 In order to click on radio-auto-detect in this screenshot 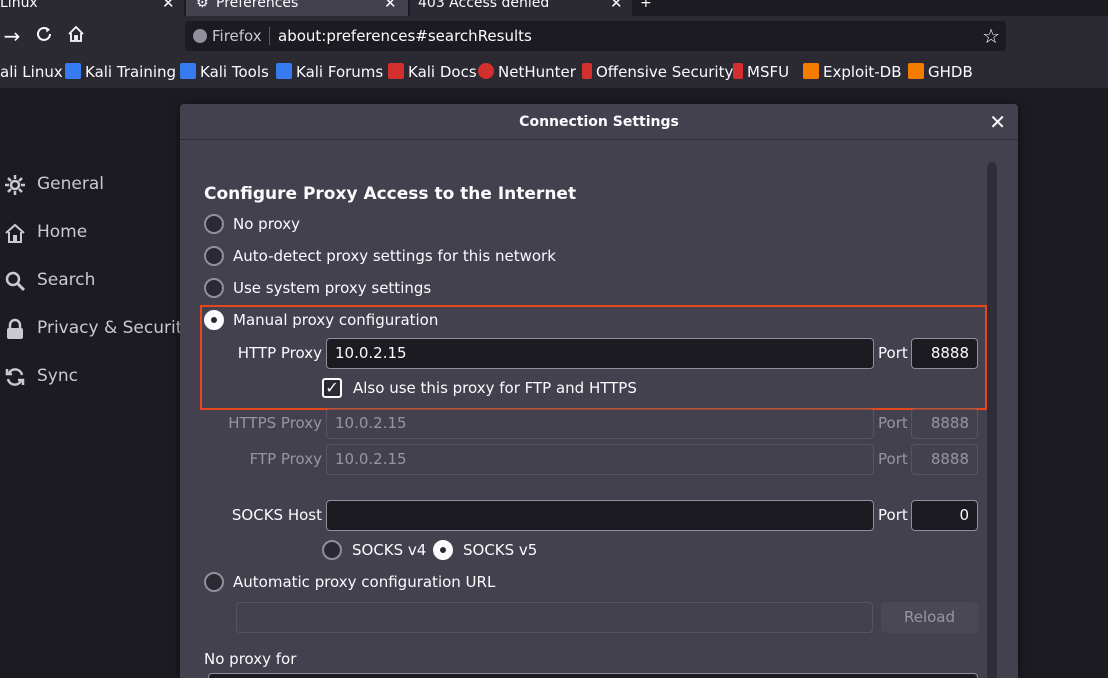, I will do `click(214, 256)`.